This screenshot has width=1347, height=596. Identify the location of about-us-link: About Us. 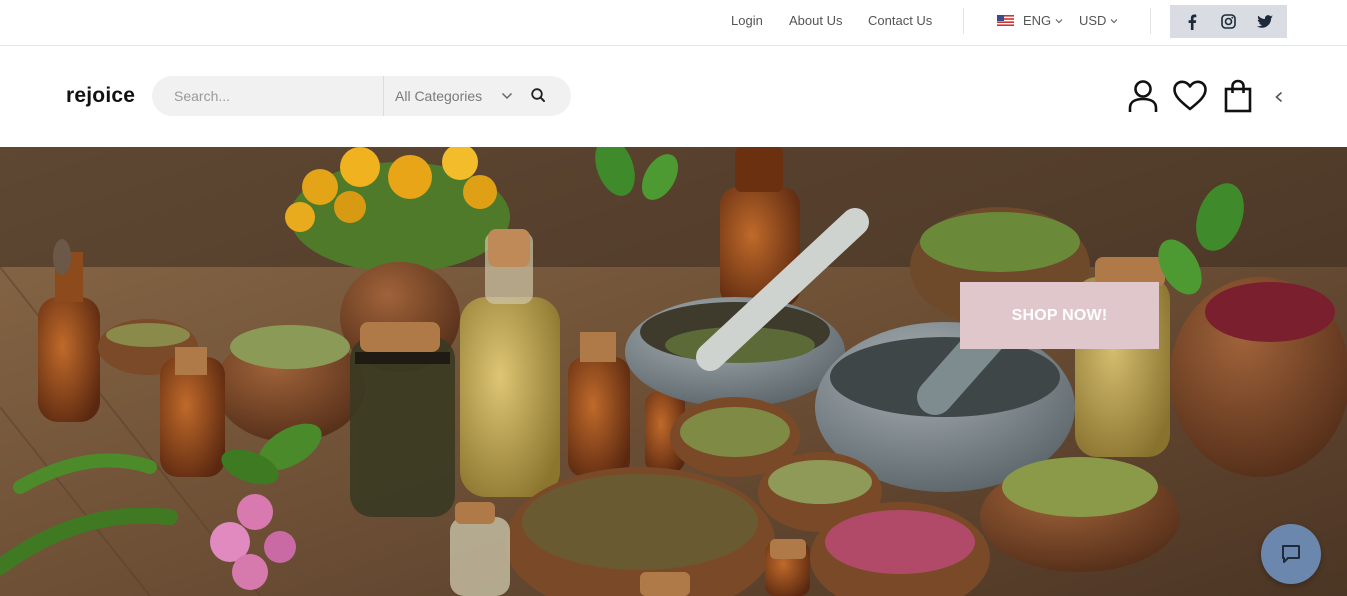
(815, 20).